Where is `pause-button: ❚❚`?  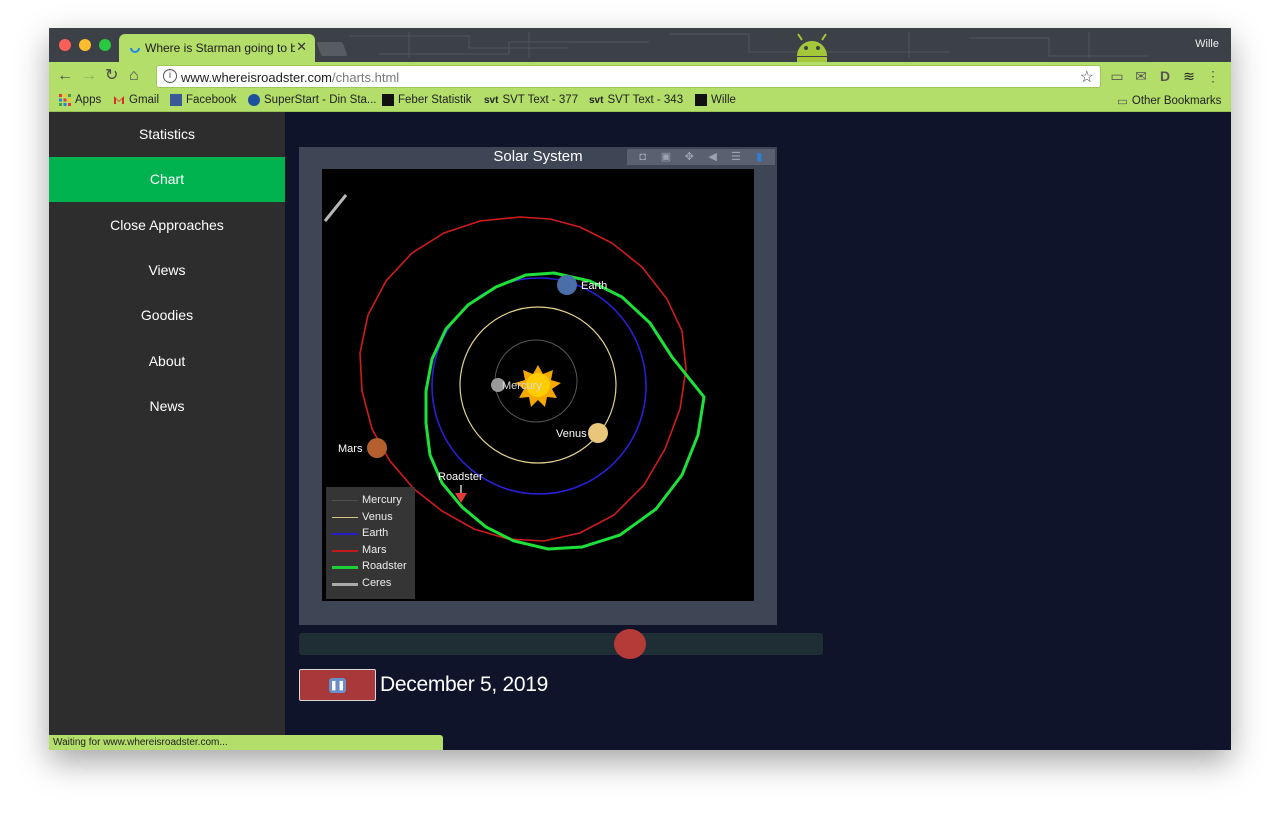
pause-button: ❚❚ is located at coordinates (337, 685).